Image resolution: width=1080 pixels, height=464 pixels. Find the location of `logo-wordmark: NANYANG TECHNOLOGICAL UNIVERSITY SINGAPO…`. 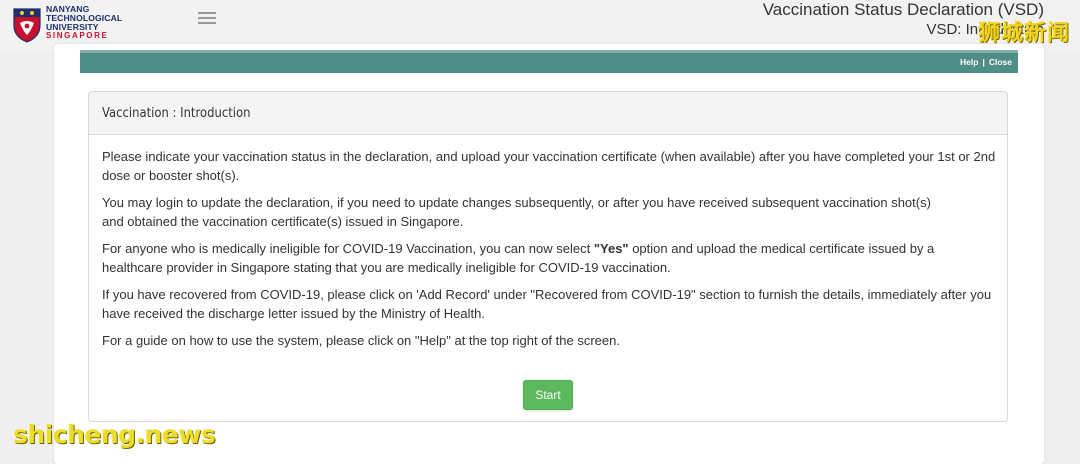

logo-wordmark: NANYANG TECHNOLOGICAL UNIVERSITY SINGAPO… is located at coordinates (84, 23).